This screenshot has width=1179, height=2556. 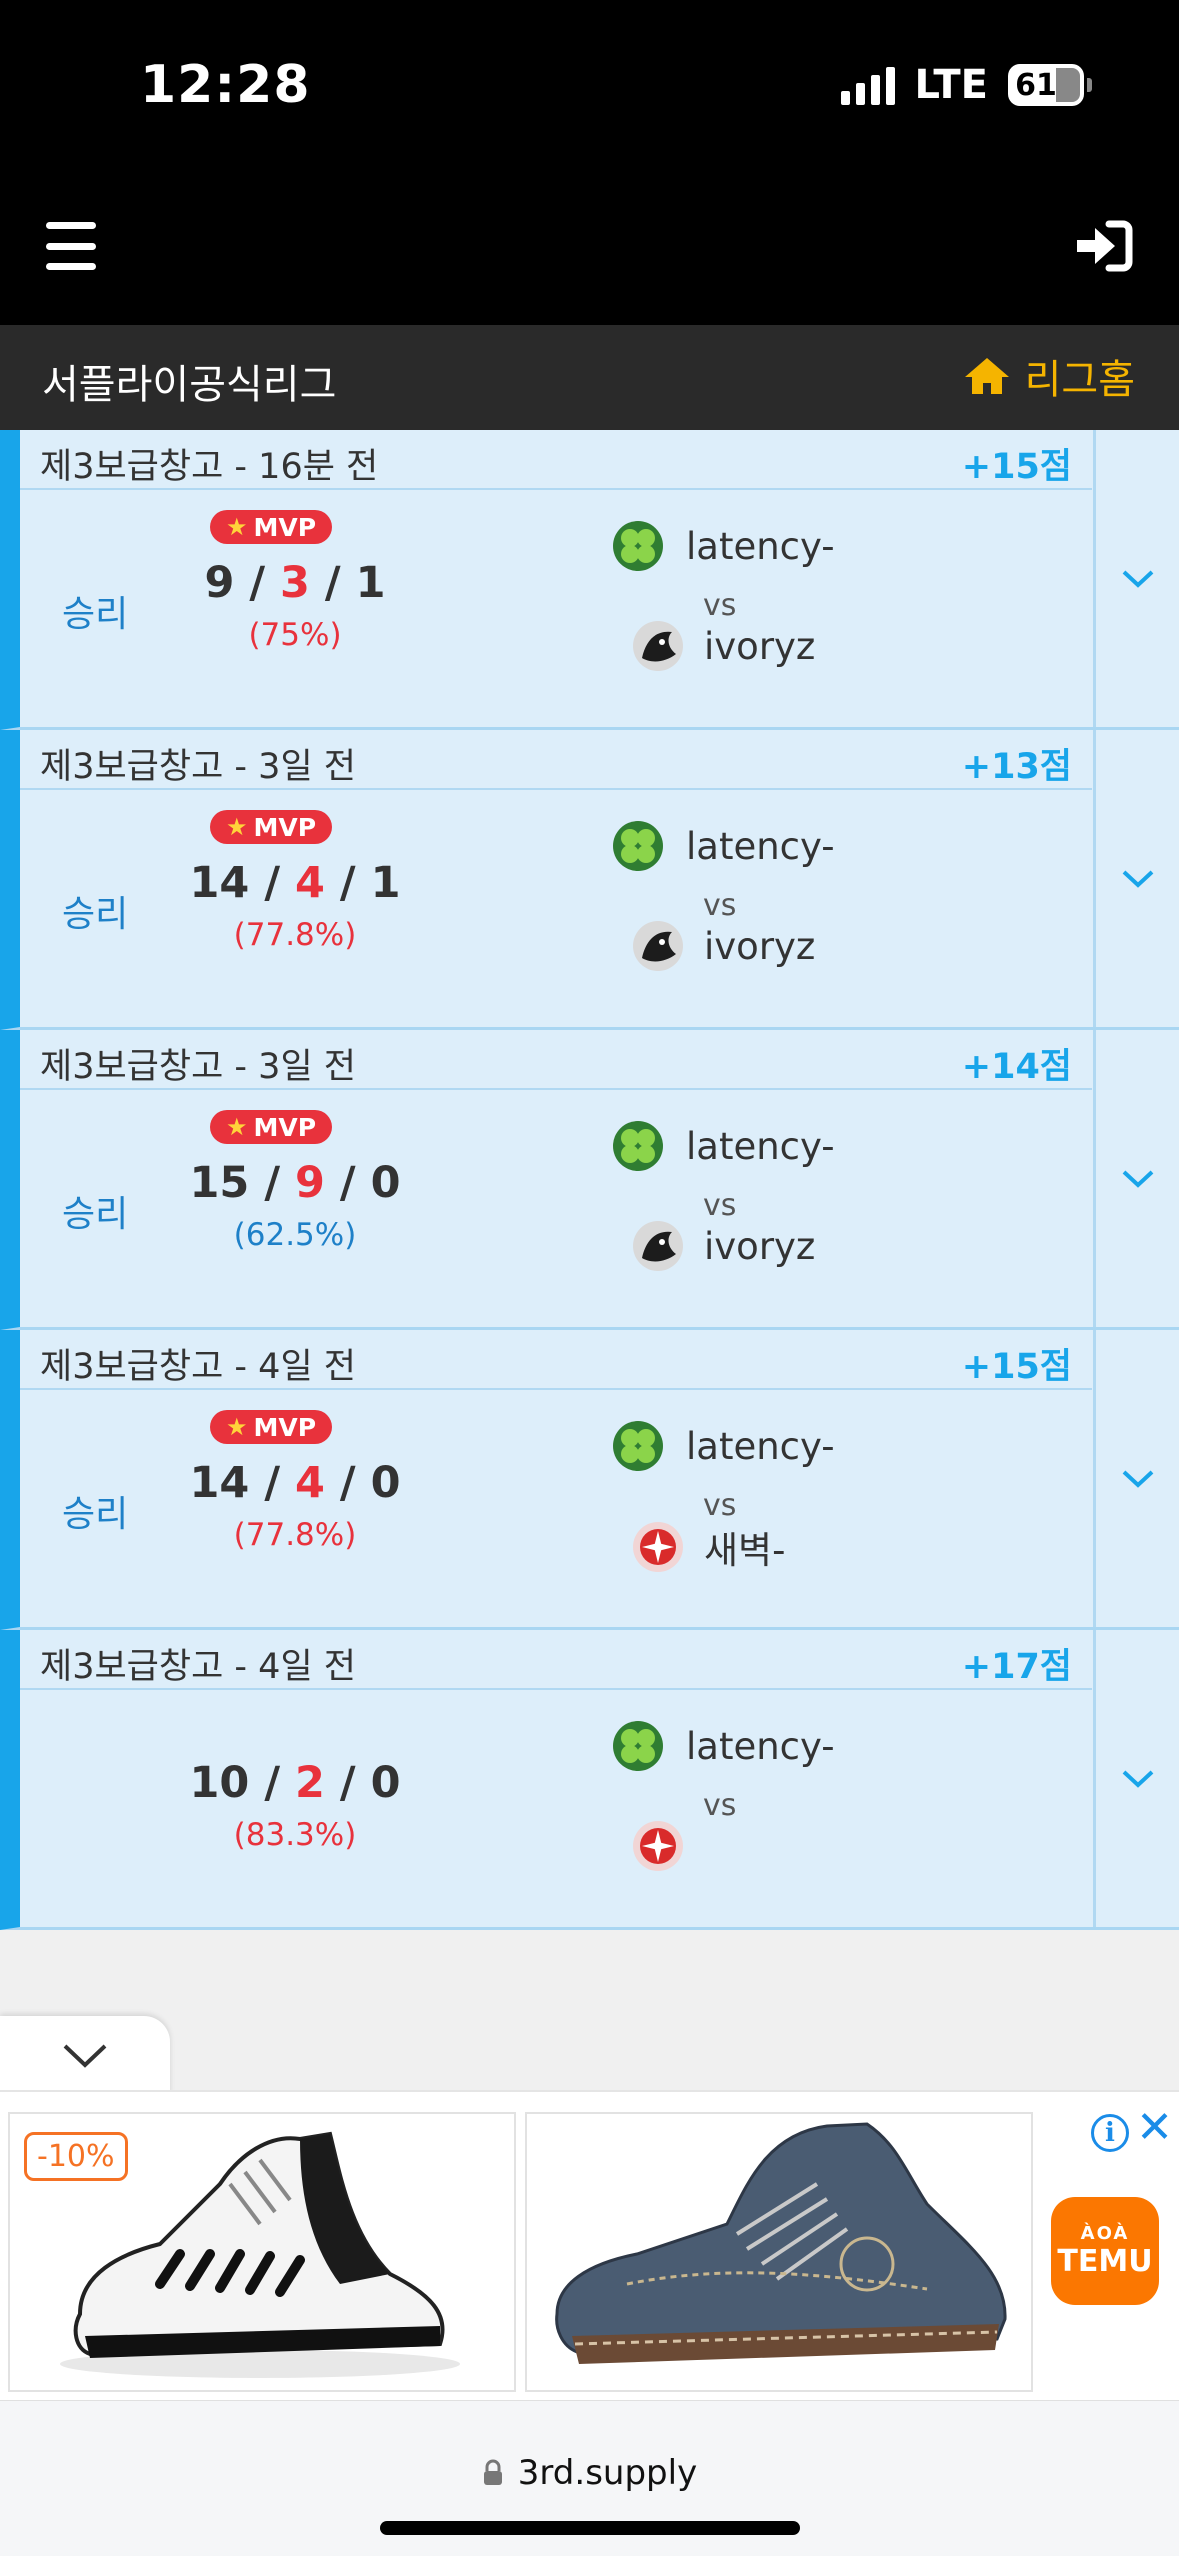 I want to click on ad-banner: -10% i ✕ ÀOÀ TEMU, so click(x=589, y=2245).